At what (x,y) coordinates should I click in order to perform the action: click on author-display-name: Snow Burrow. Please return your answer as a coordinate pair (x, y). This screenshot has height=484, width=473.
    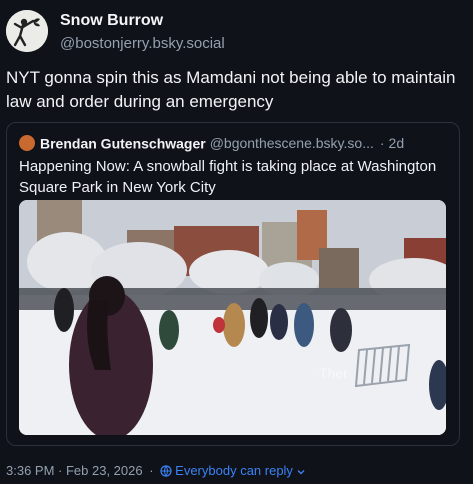
    Looking at the image, I should click on (111, 21).